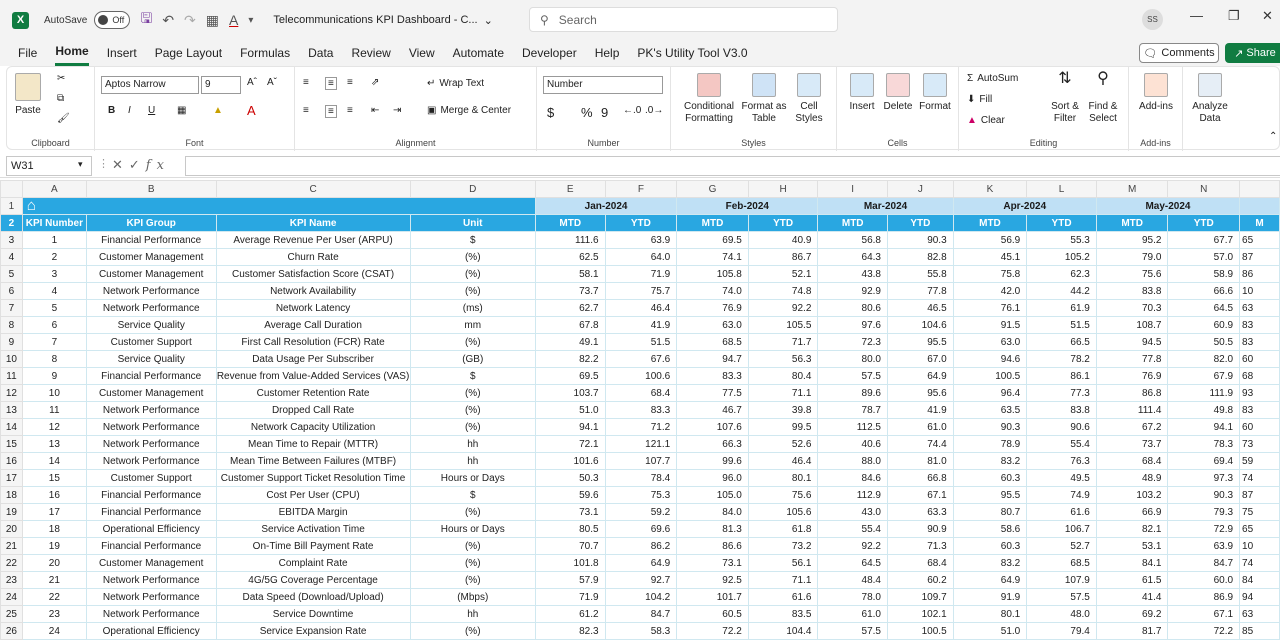  Describe the element at coordinates (472, 223) in the screenshot. I see `table-header-cell: Unit` at that location.